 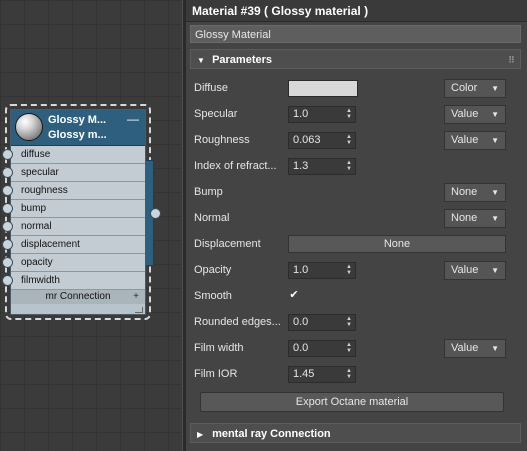 What do you see at coordinates (213, 270) in the screenshot?
I see `opacity-label: Opacity` at bounding box center [213, 270].